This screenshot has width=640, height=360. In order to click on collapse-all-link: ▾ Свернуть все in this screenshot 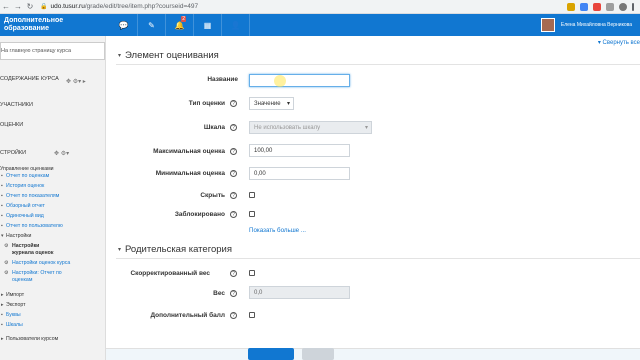, I will do `click(619, 42)`.